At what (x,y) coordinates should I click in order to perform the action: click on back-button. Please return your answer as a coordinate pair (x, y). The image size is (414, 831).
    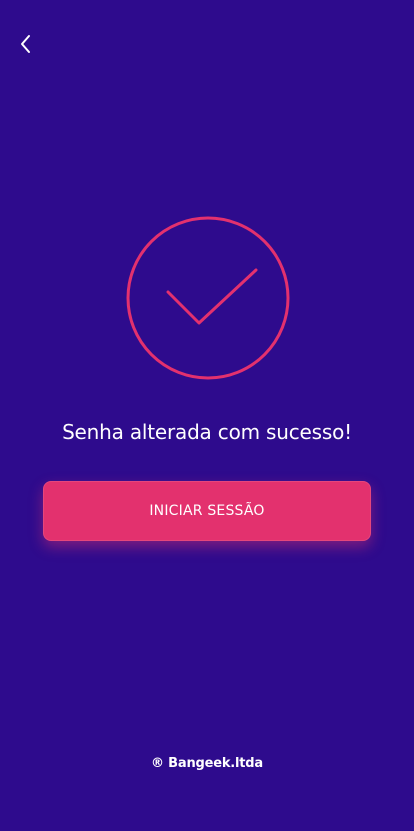
    Looking at the image, I should click on (25, 44).